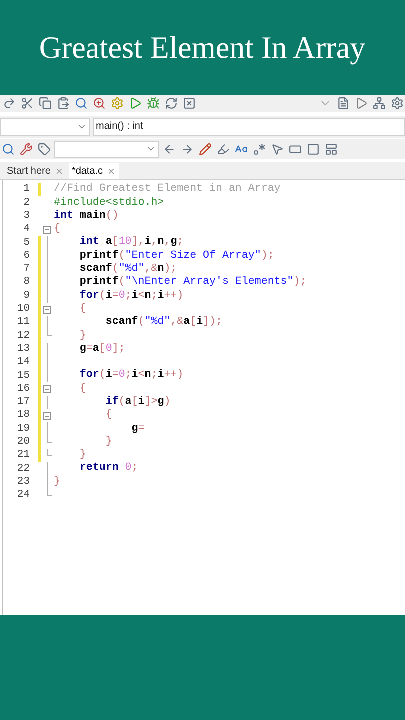 The width and height of the screenshot is (405, 720). I want to click on code-line: #include<stdio.h>, so click(109, 203).